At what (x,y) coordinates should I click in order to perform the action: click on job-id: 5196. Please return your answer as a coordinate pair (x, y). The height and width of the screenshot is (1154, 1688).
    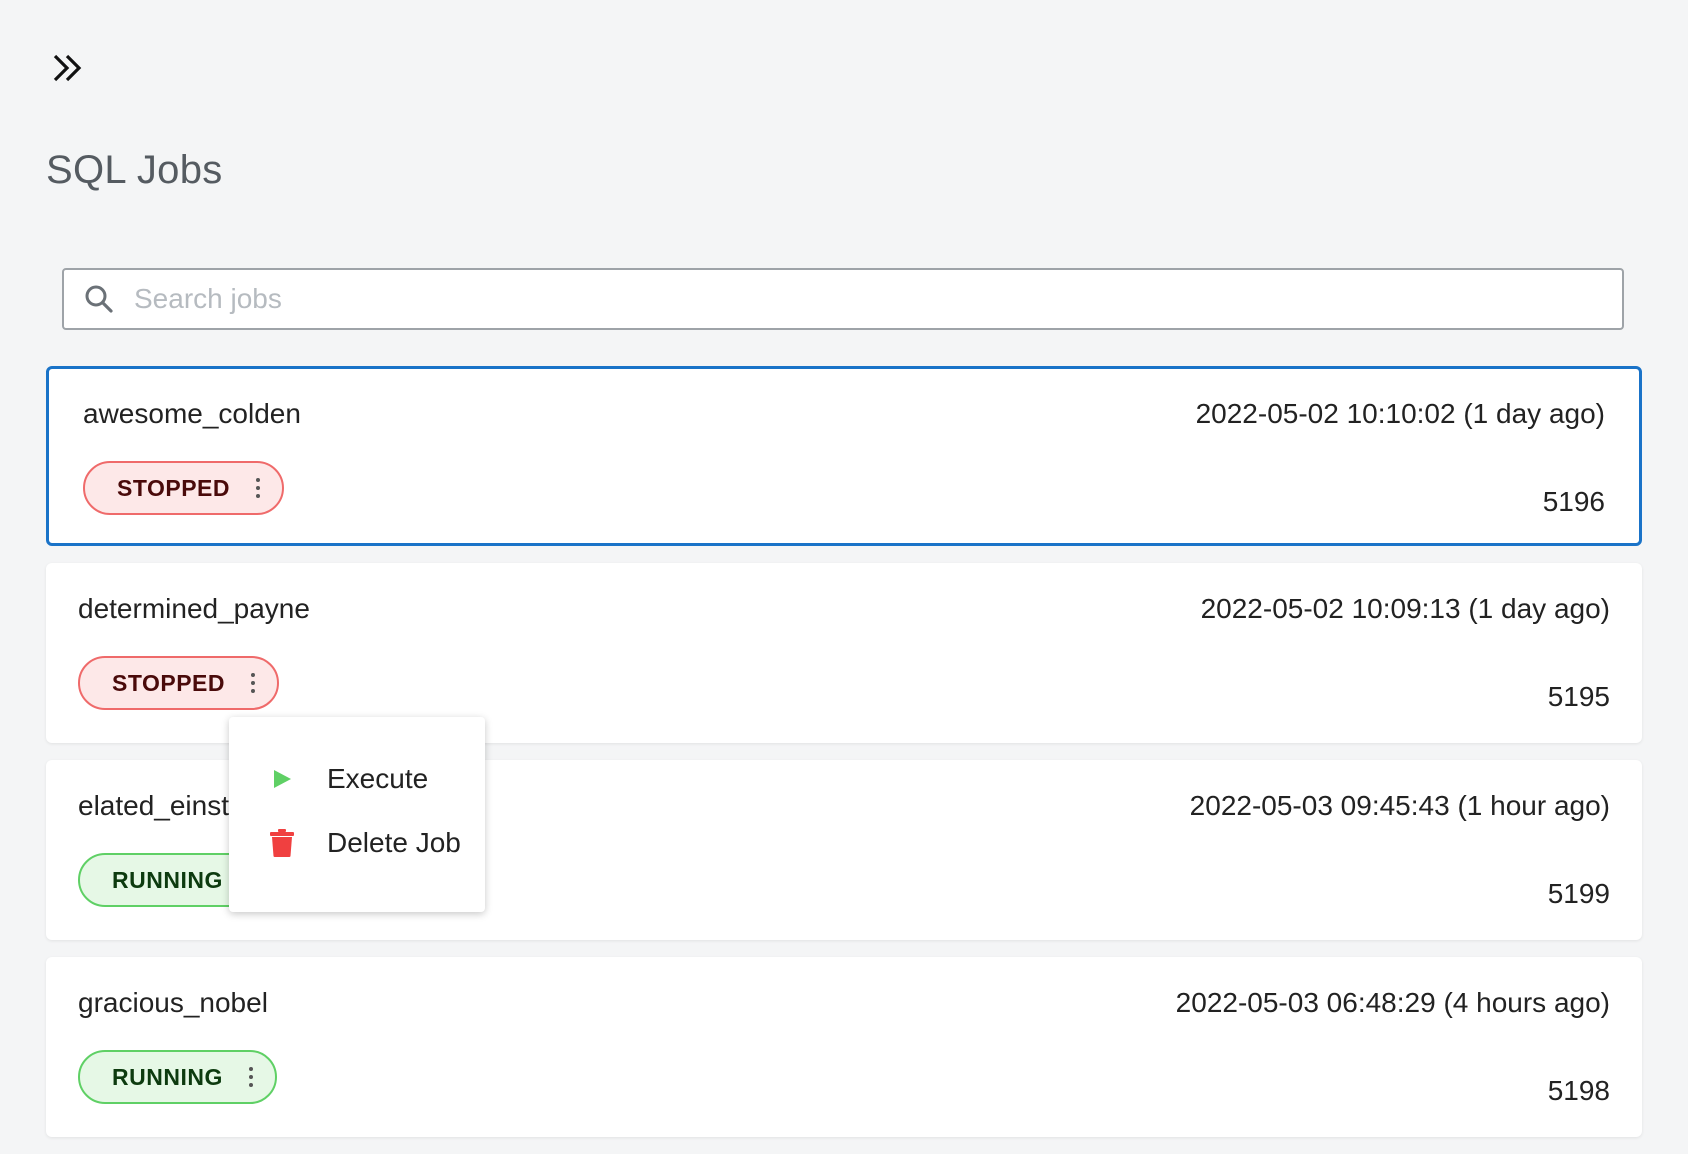
    Looking at the image, I should click on (1573, 501).